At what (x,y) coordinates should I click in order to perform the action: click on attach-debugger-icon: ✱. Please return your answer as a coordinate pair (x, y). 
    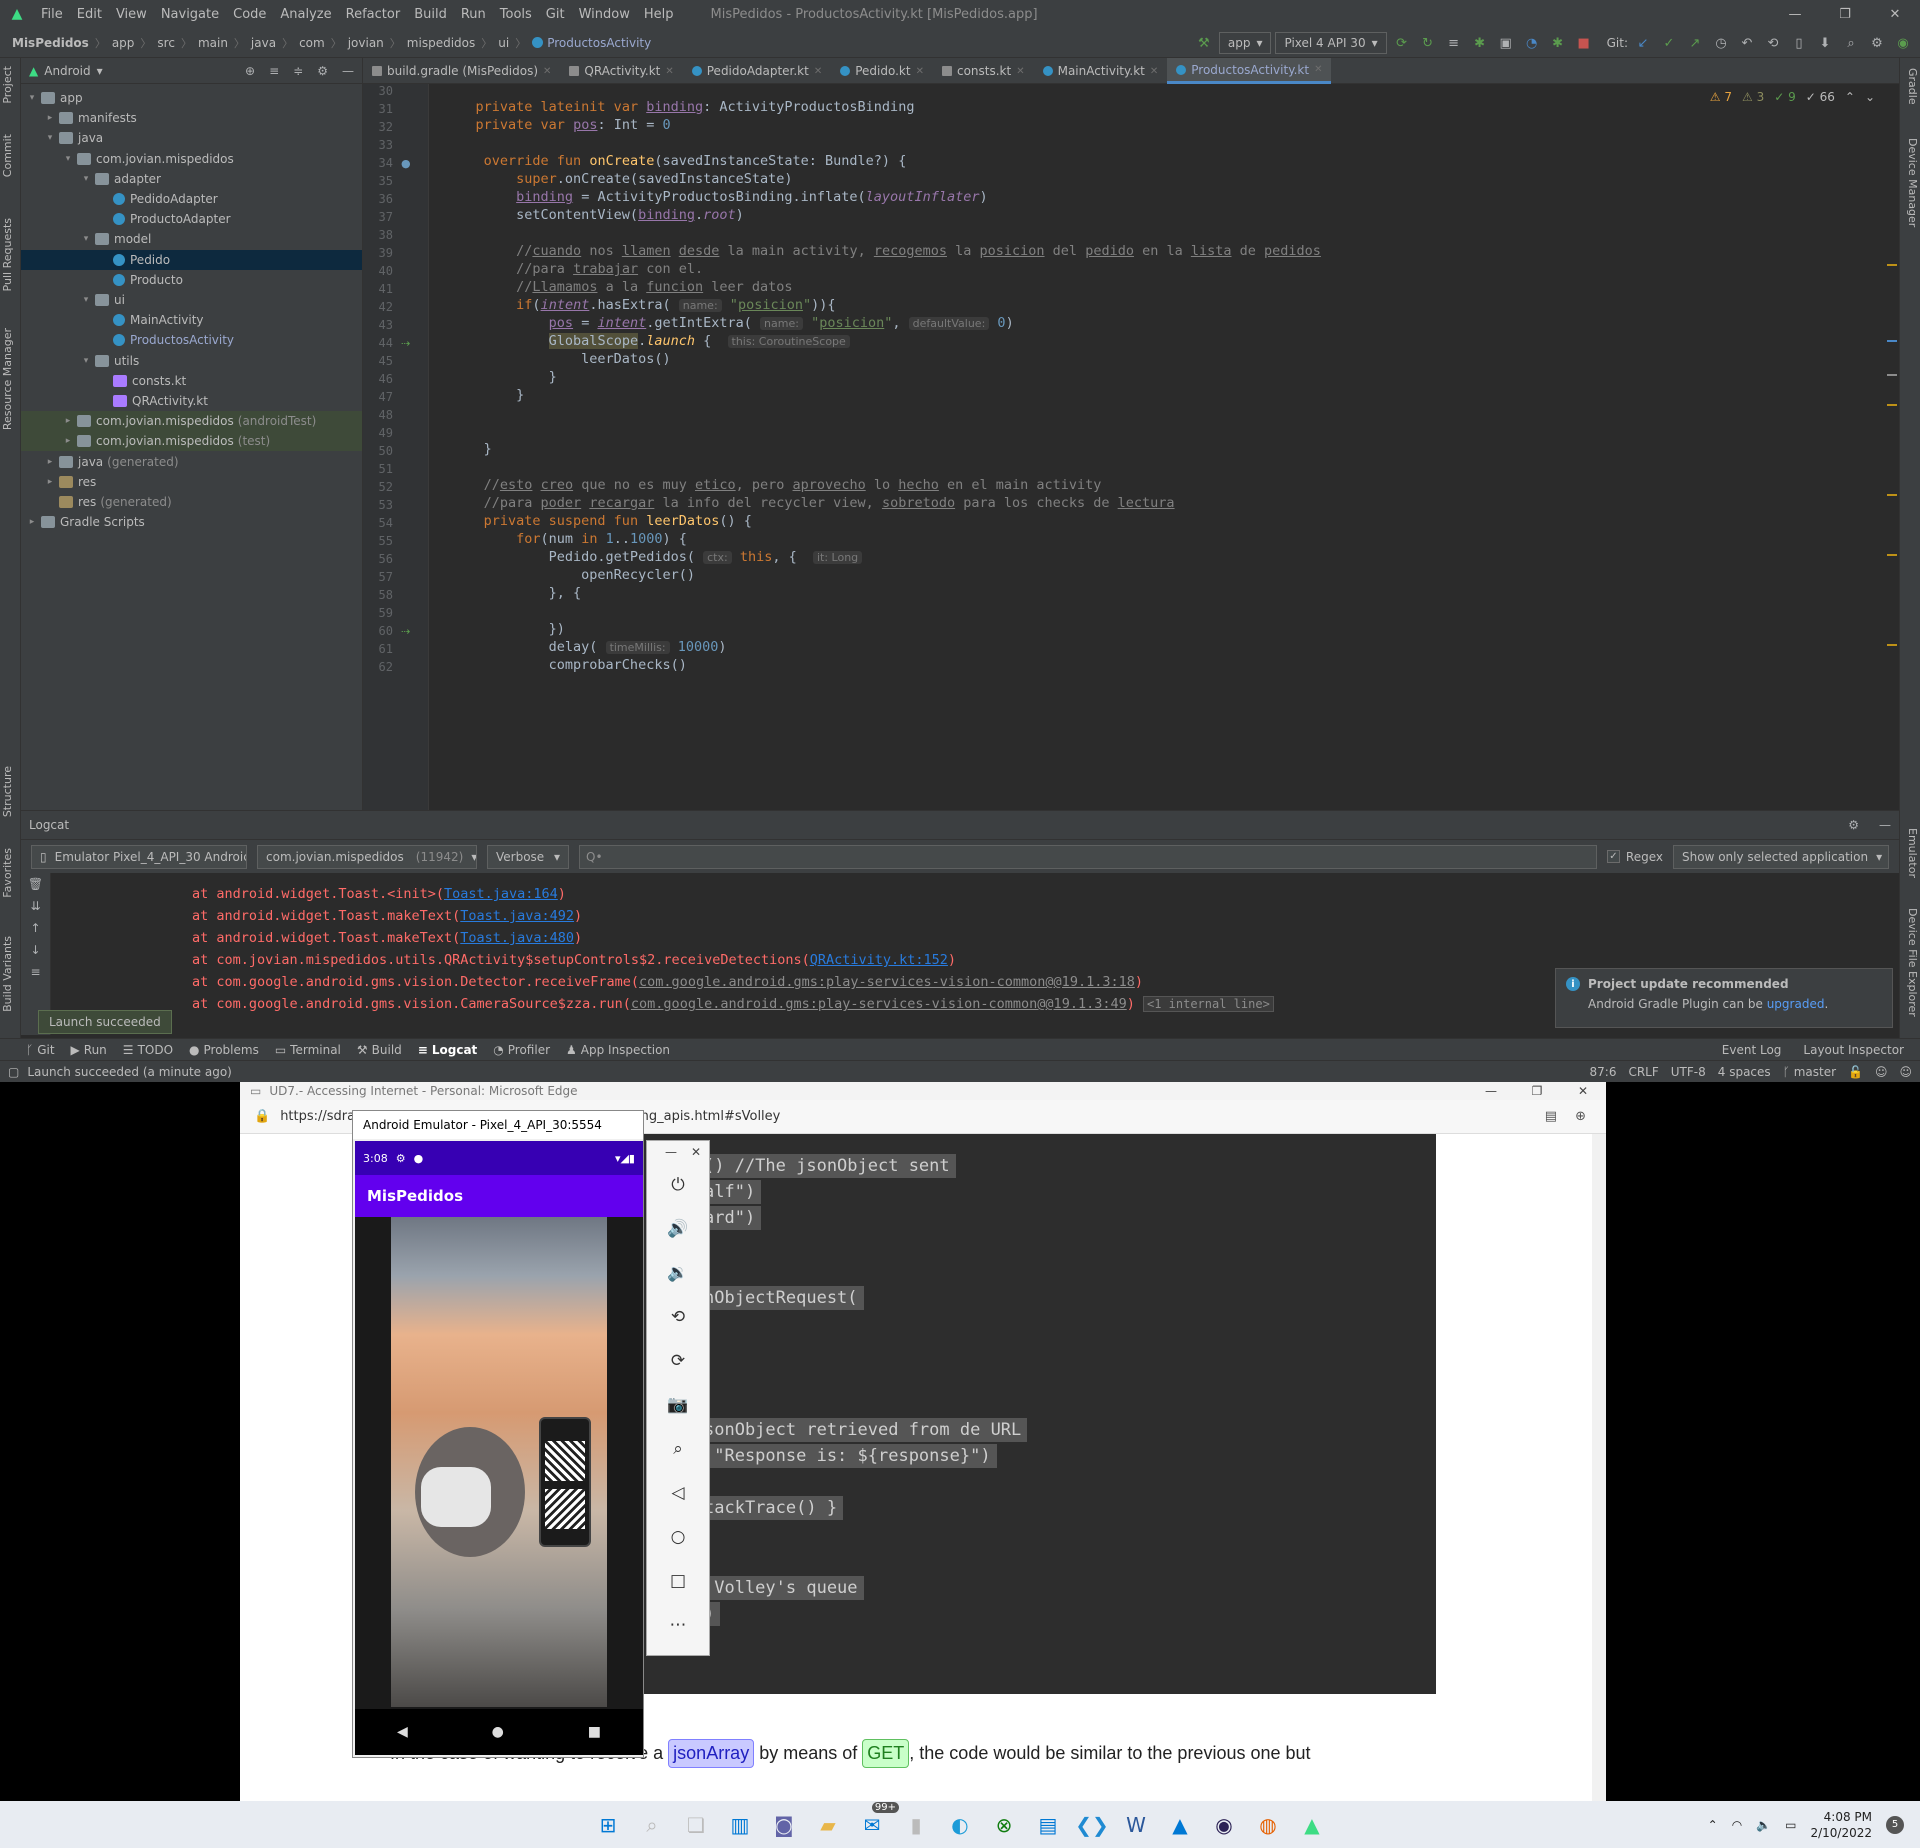
    Looking at the image, I should click on (1558, 43).